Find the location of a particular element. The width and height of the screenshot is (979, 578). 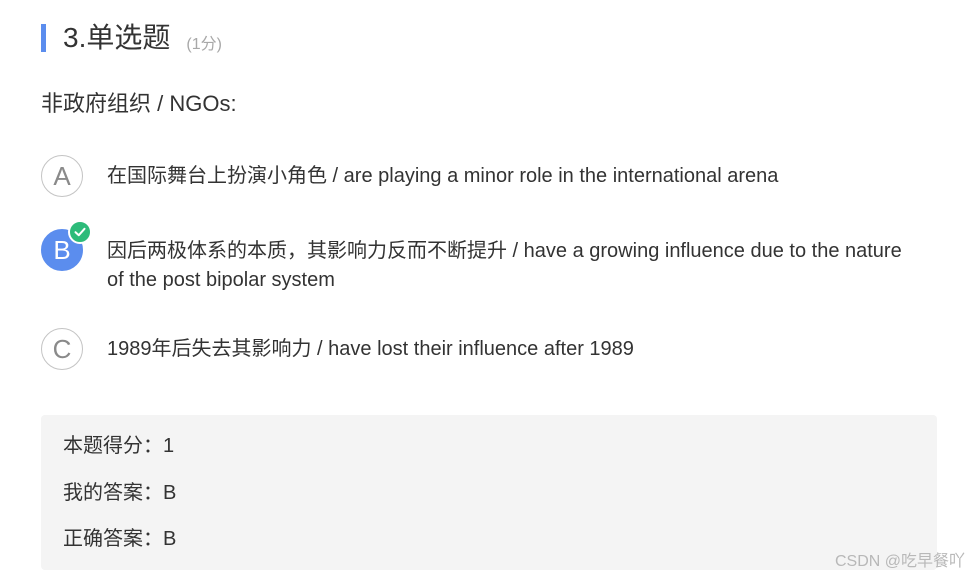

option-a-circle: A is located at coordinates (62, 176).